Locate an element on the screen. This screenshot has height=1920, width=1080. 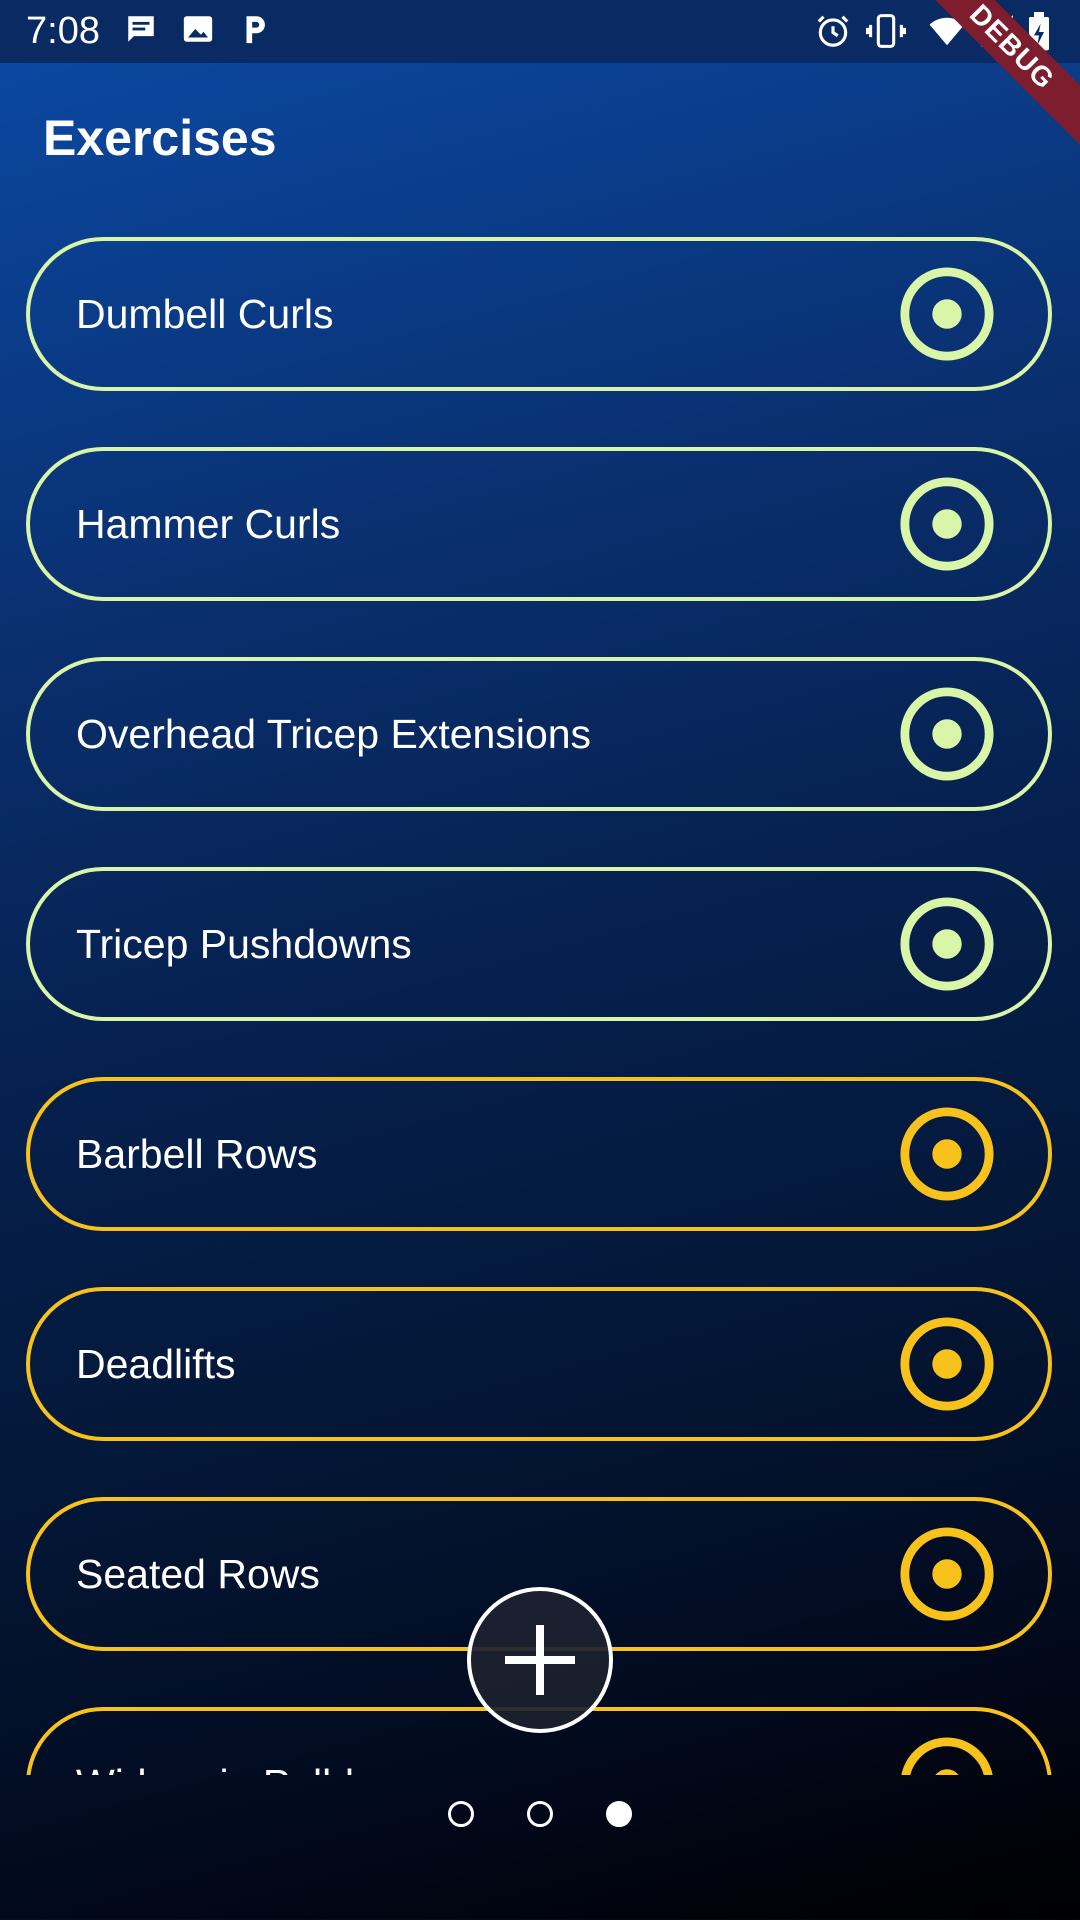
exercise-name: Hammer Curls is located at coordinates (208, 524).